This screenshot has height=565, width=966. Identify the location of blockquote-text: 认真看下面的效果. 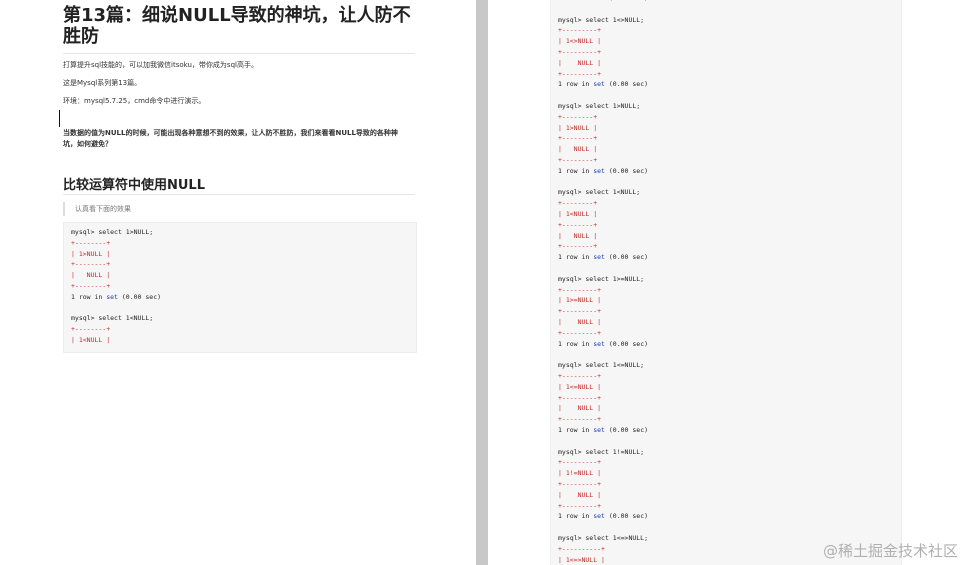
(103, 209).